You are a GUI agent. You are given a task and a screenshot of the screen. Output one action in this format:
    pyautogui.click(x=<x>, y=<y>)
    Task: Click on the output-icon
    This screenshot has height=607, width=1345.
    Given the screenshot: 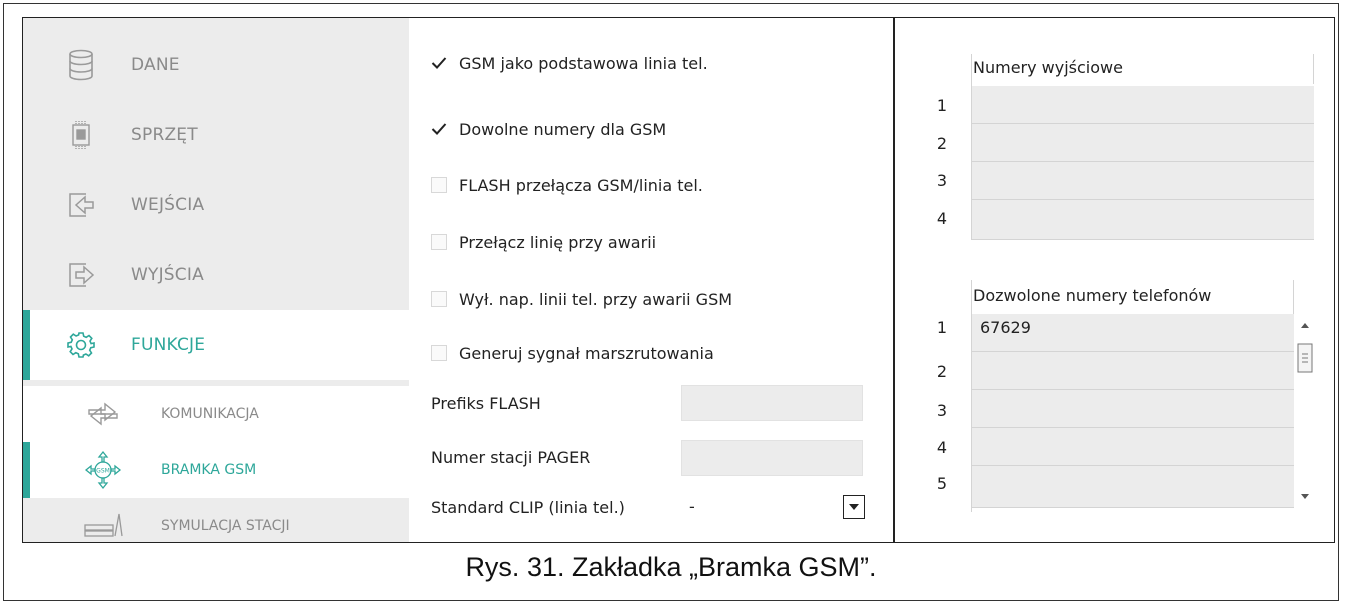 What is the action you would take?
    pyautogui.click(x=81, y=275)
    